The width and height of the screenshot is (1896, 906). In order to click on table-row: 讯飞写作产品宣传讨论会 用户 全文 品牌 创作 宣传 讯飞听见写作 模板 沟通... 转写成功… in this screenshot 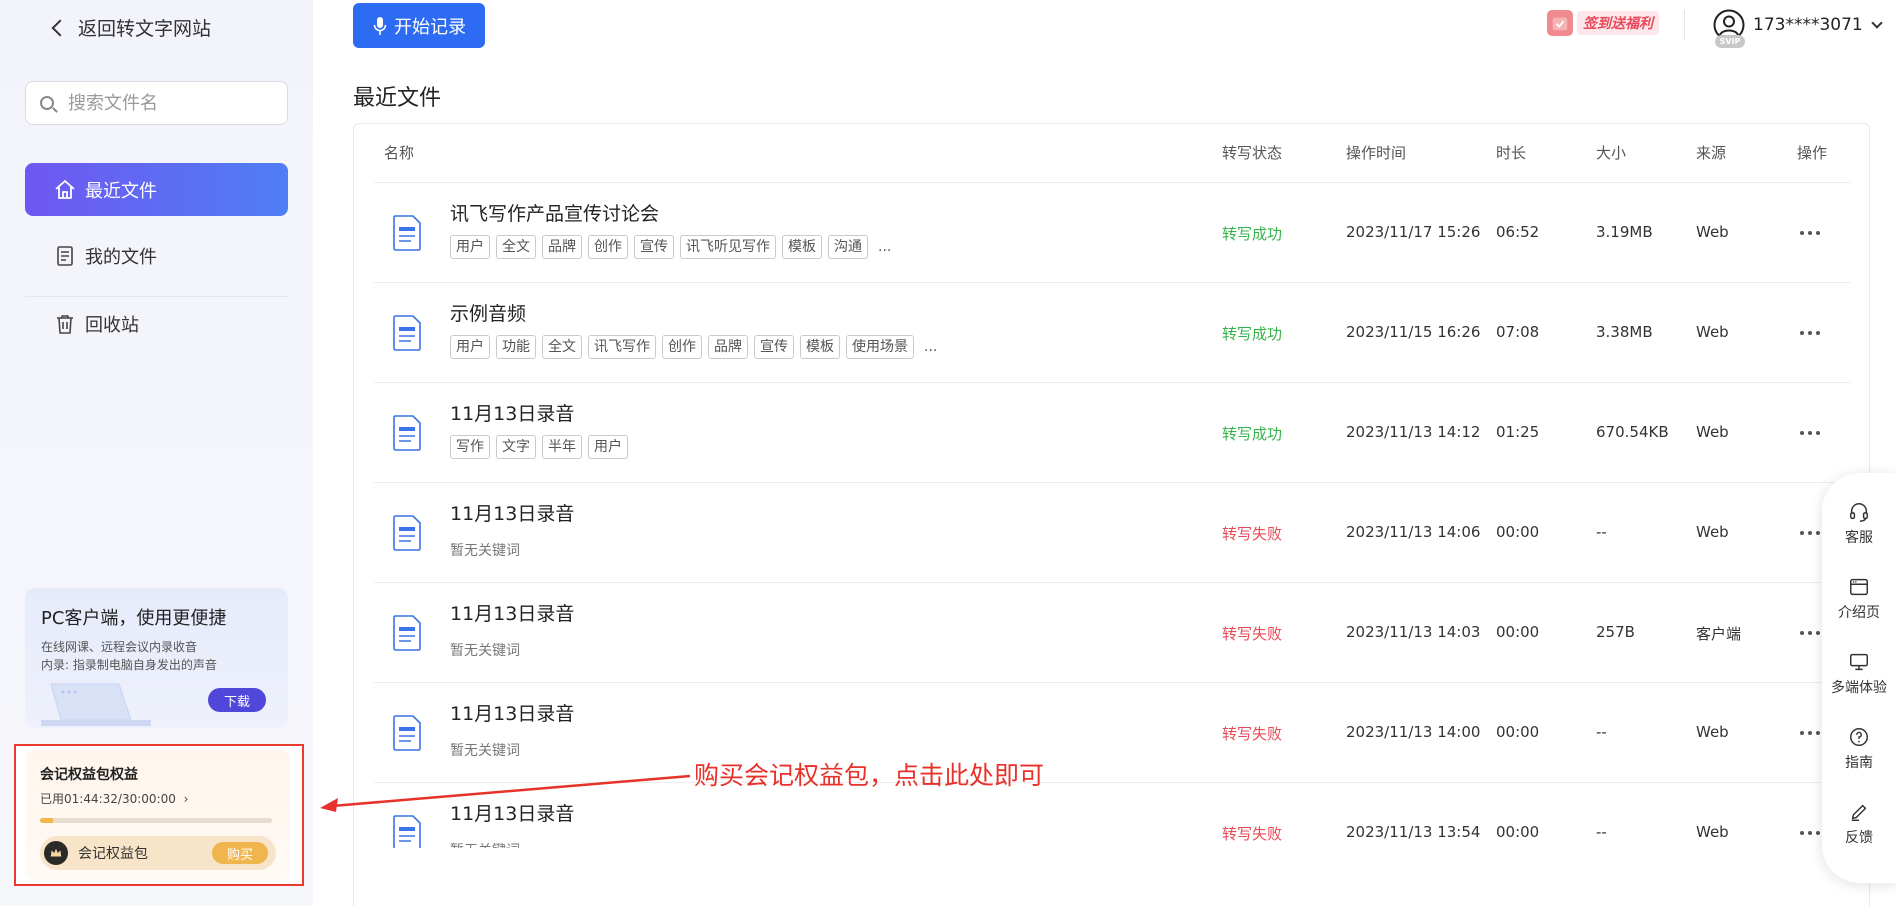, I will do `click(1112, 232)`.